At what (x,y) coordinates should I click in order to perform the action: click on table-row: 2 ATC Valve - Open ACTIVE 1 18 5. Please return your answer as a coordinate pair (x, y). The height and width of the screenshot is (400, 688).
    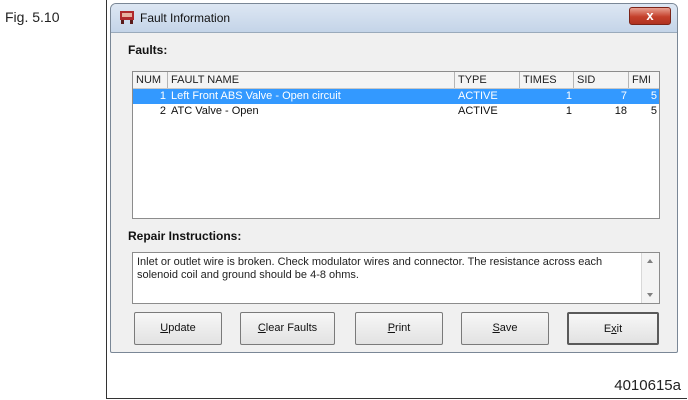
    Looking at the image, I should click on (396, 111).